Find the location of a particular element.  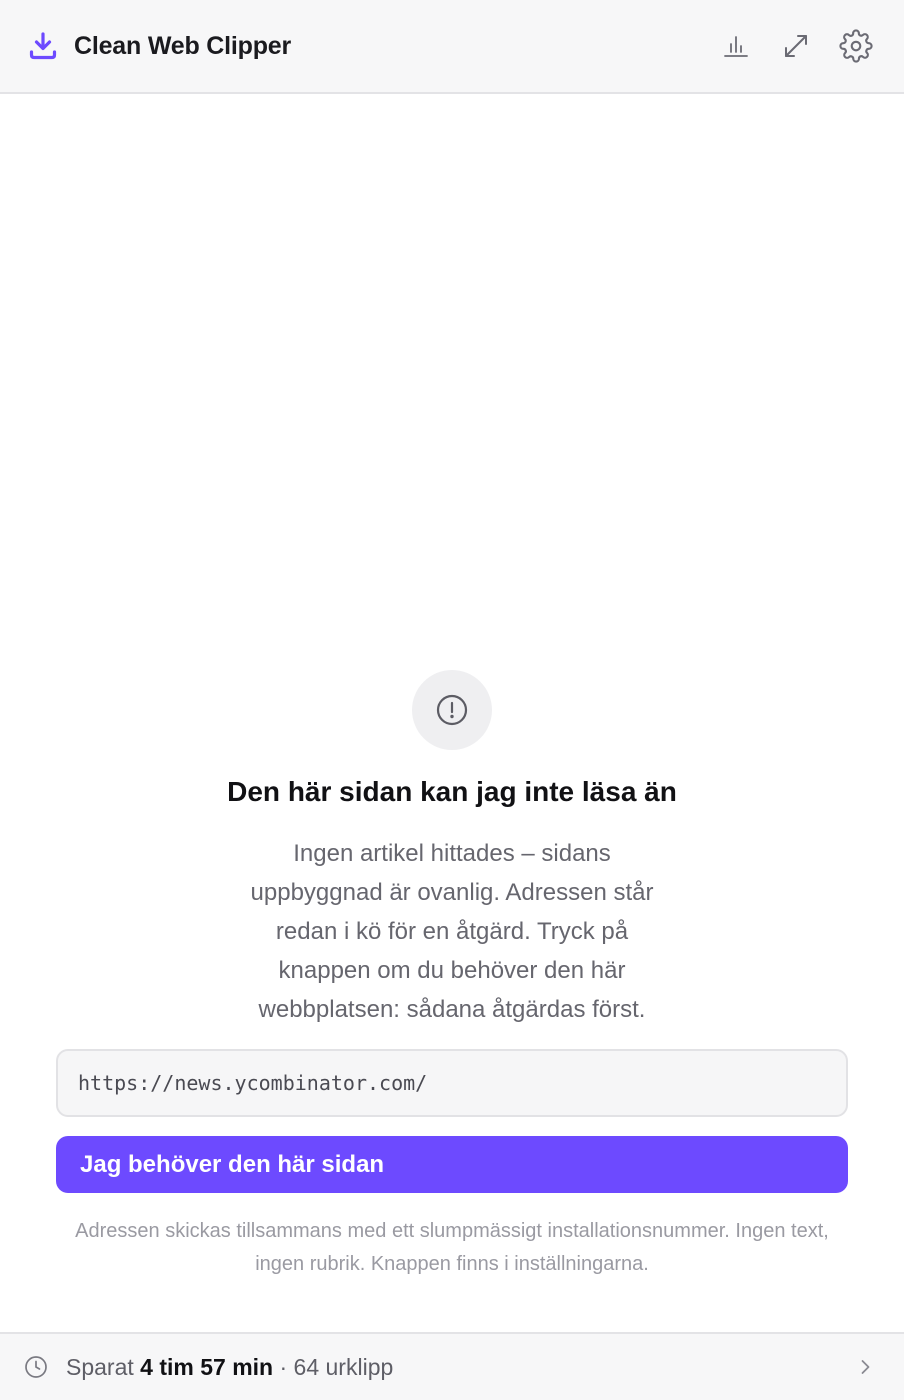

brand: Clean Web Clipper is located at coordinates (159, 46).